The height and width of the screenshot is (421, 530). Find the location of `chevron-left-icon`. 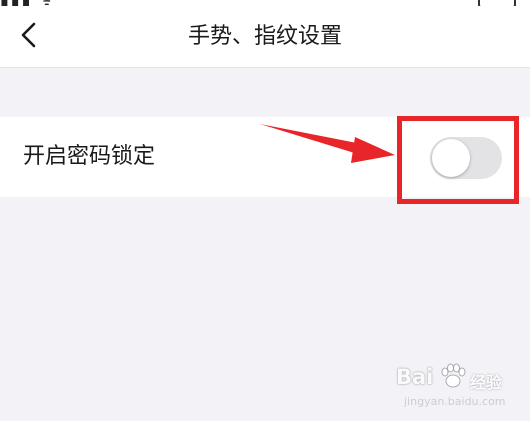

chevron-left-icon is located at coordinates (28, 35).